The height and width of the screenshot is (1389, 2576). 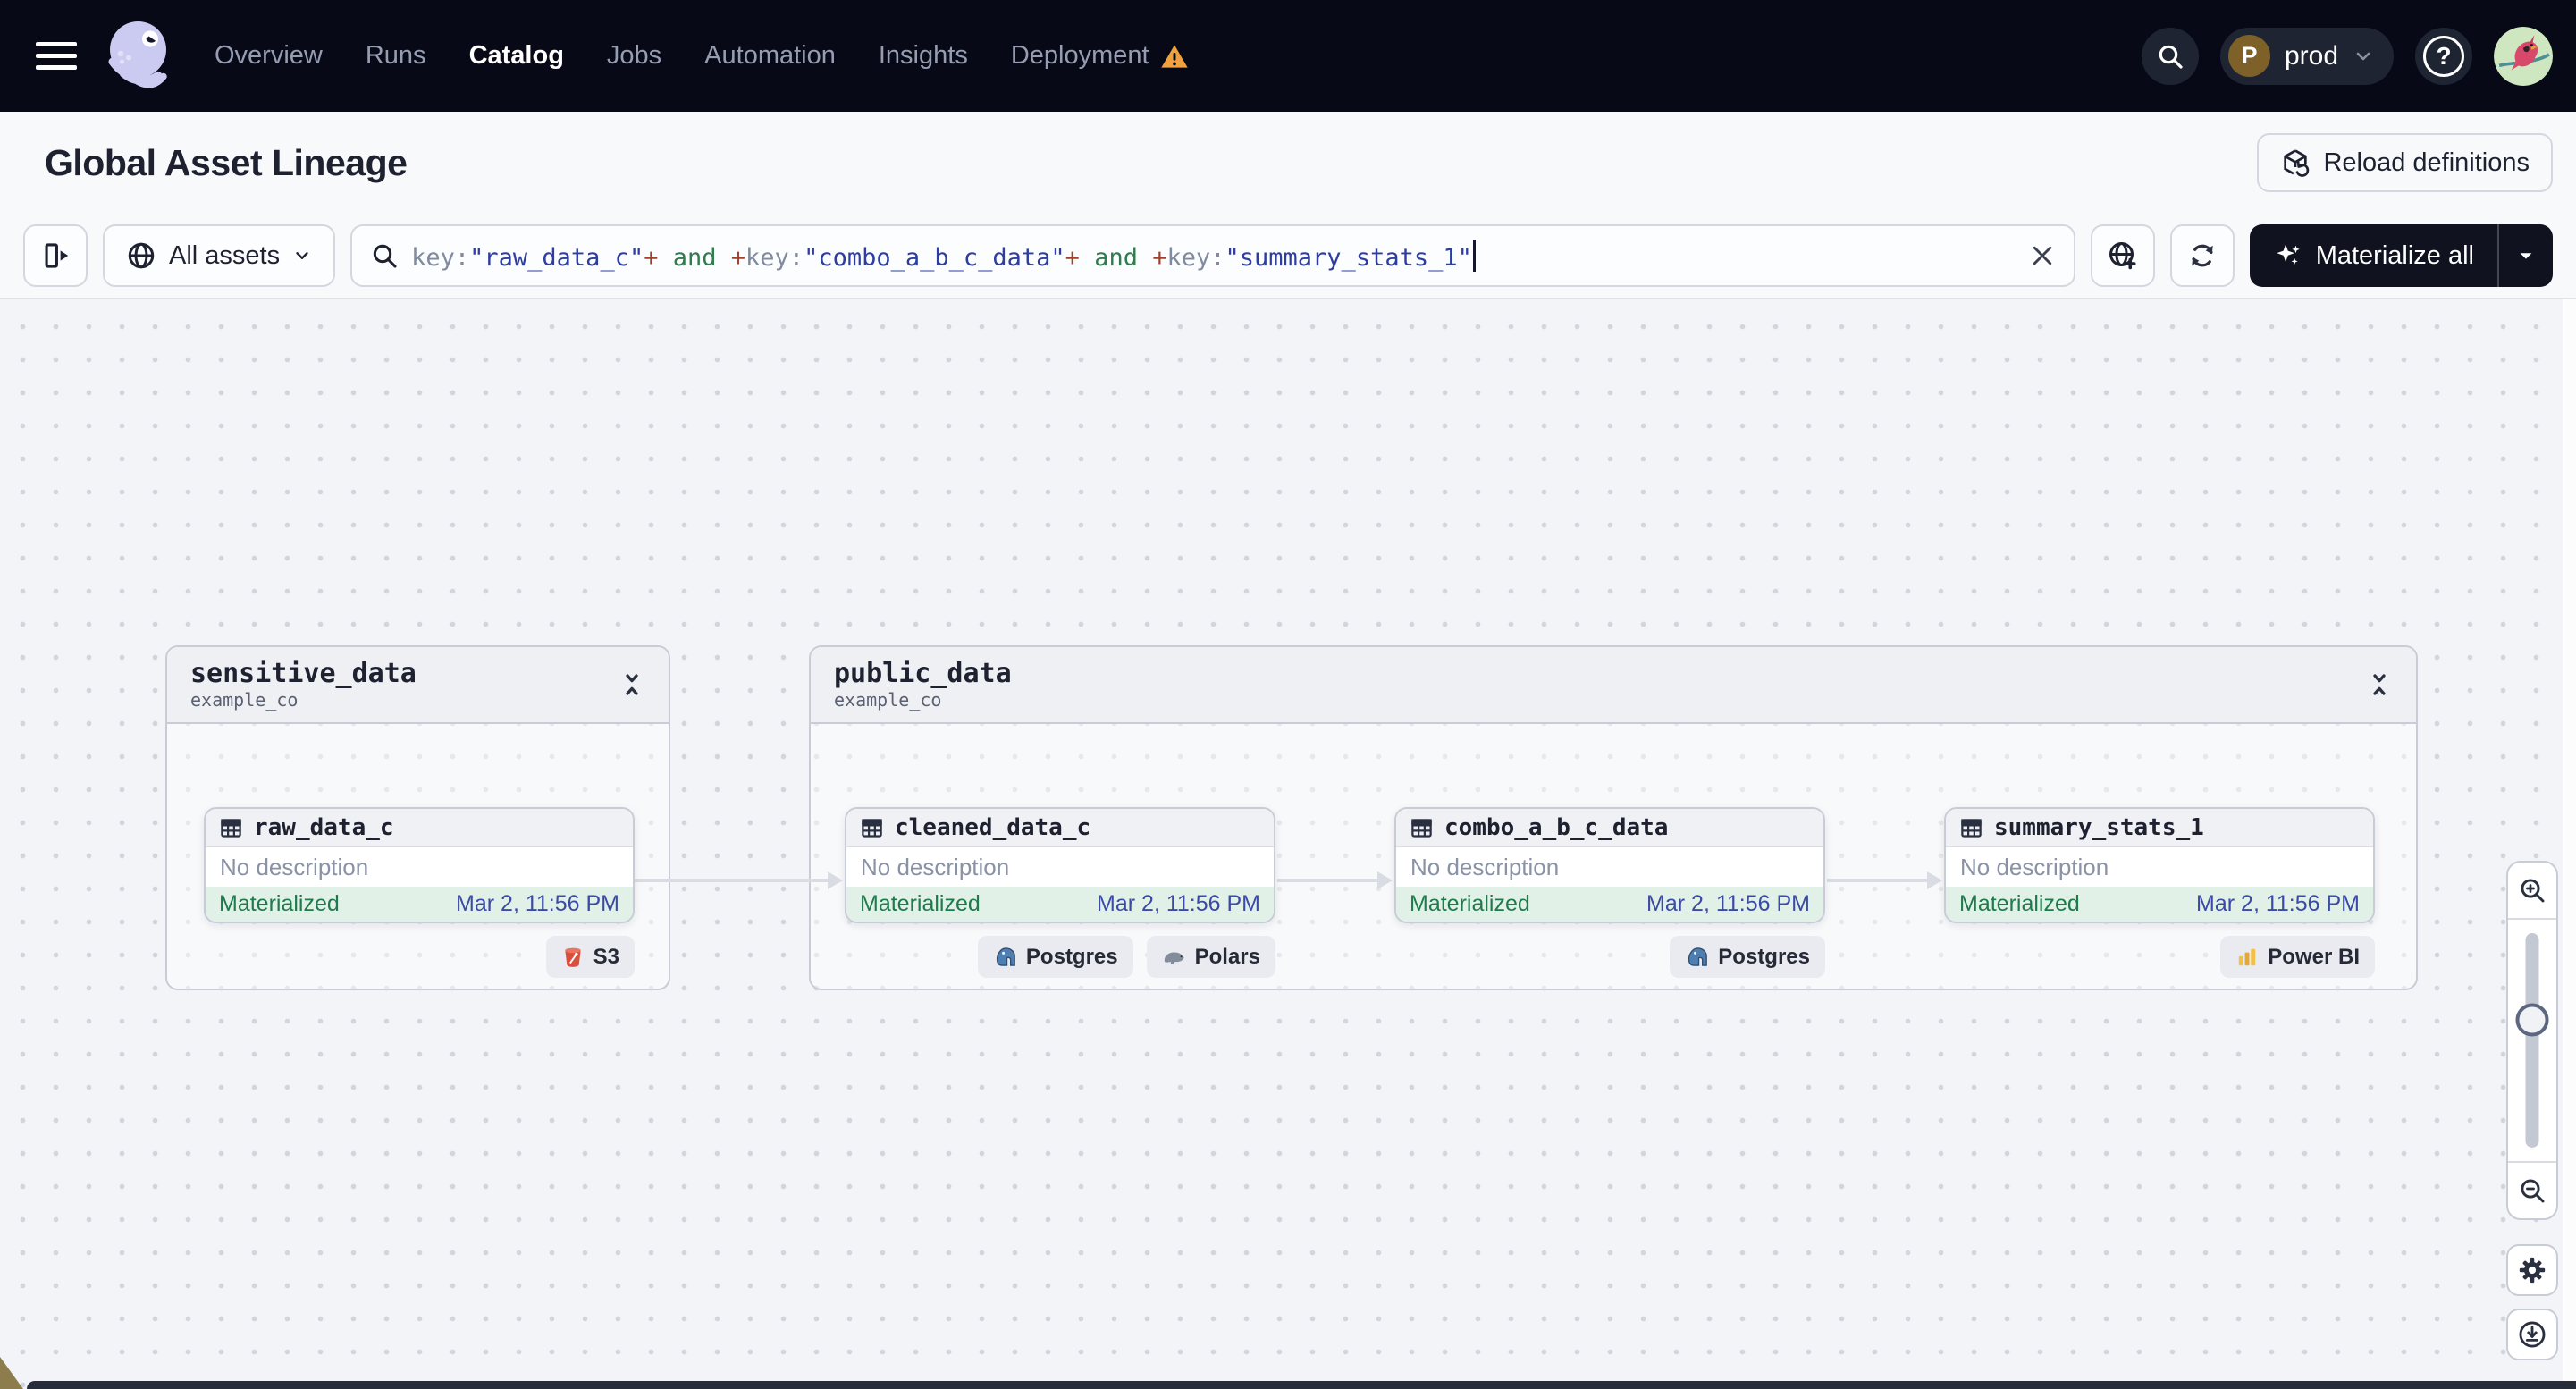 What do you see at coordinates (1557, 827) in the screenshot?
I see `asset-name: combo_a_b_c_data` at bounding box center [1557, 827].